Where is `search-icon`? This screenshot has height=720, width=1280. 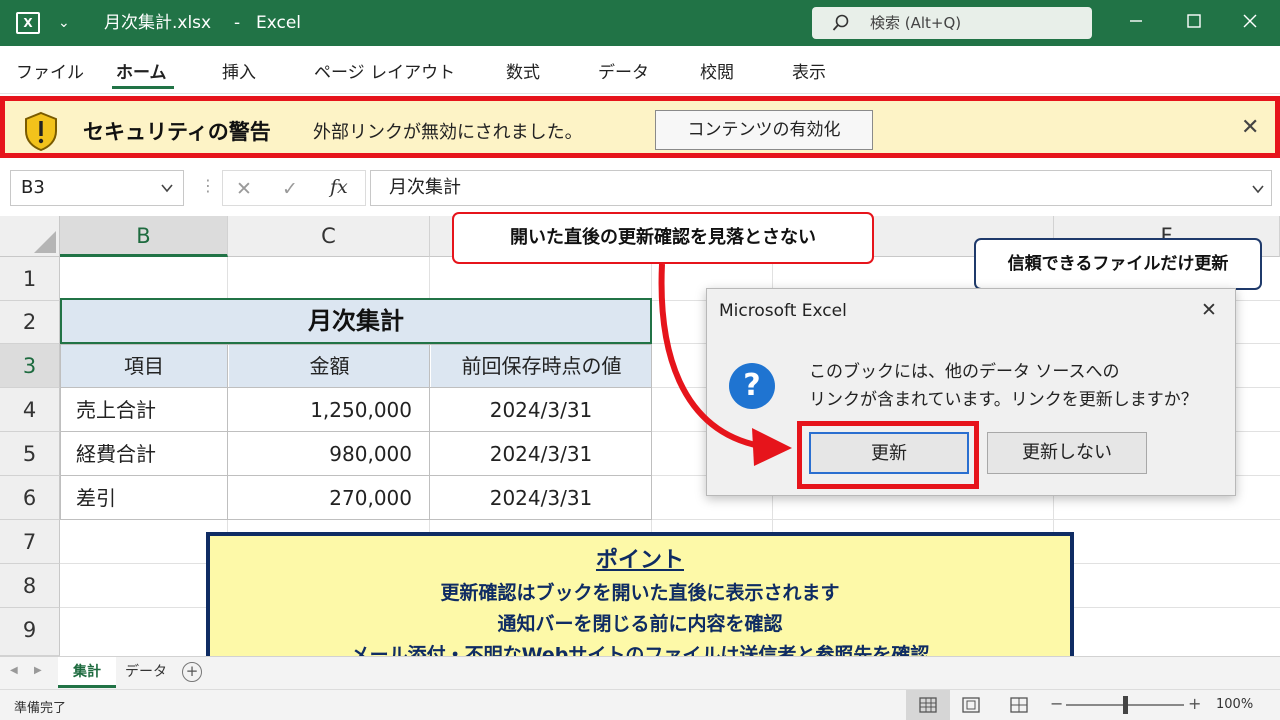 search-icon is located at coordinates (840, 22).